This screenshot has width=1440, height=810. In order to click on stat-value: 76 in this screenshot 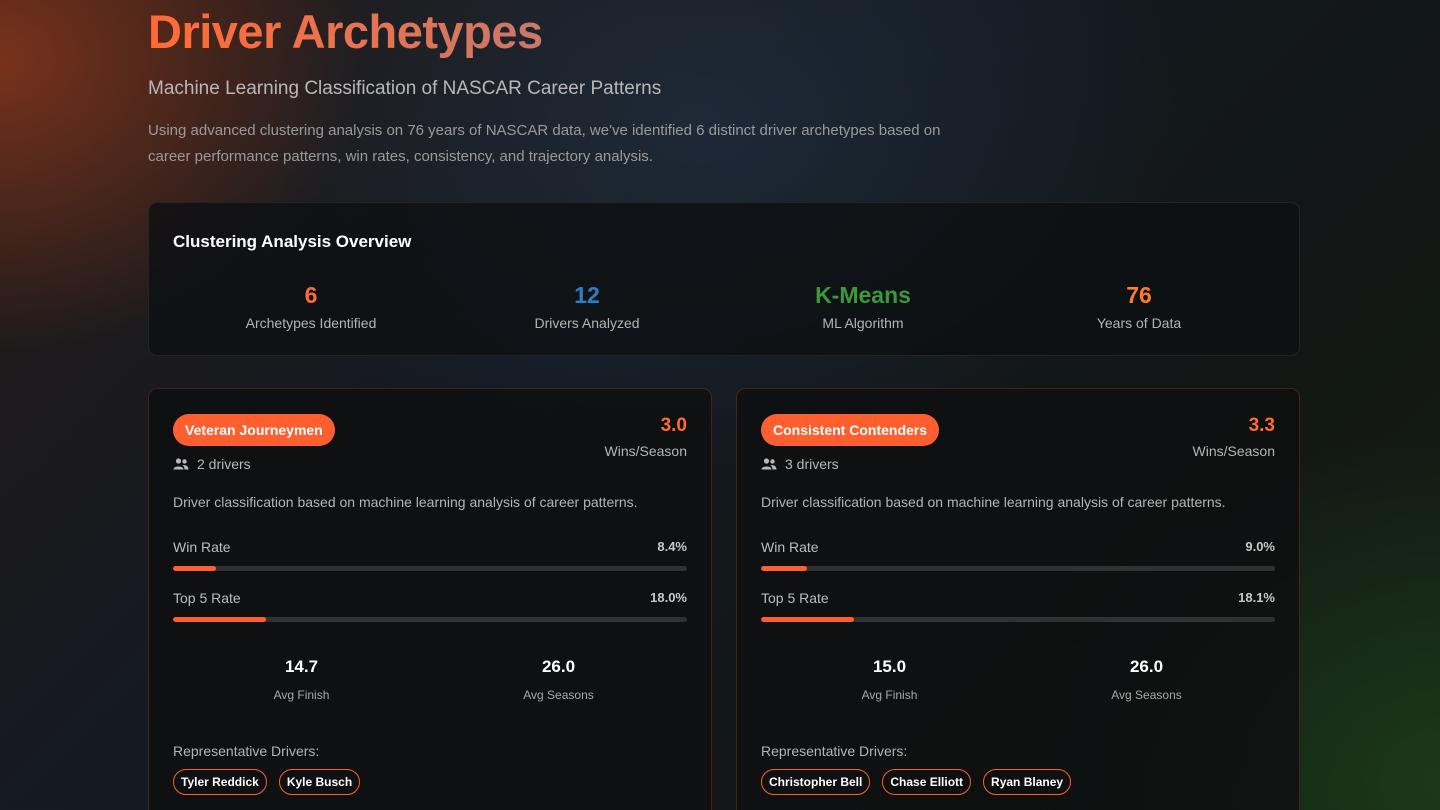, I will do `click(1139, 295)`.